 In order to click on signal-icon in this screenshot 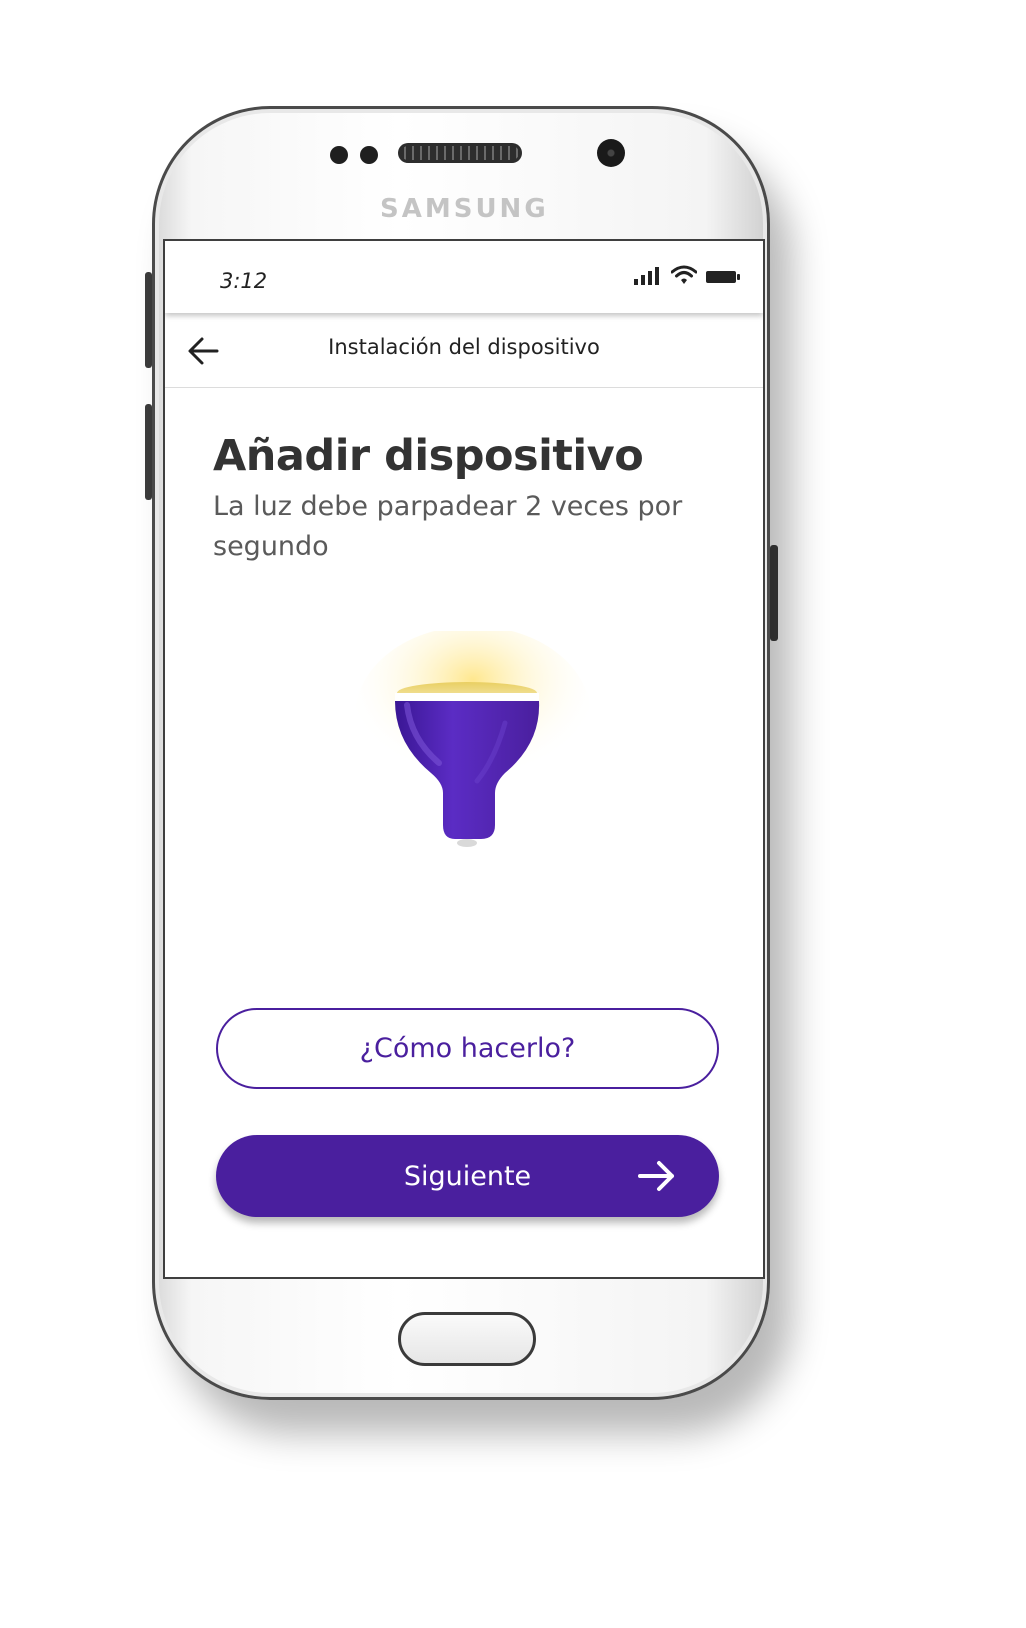, I will do `click(646, 276)`.